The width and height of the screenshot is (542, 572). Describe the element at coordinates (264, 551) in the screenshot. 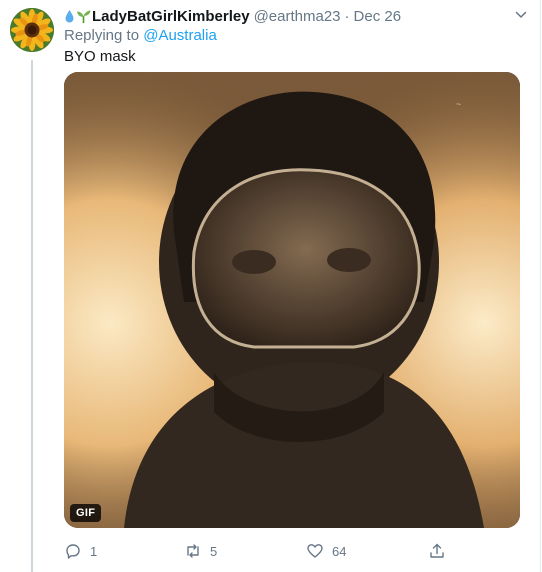

I see `tweet-actions: 1 5 64` at that location.